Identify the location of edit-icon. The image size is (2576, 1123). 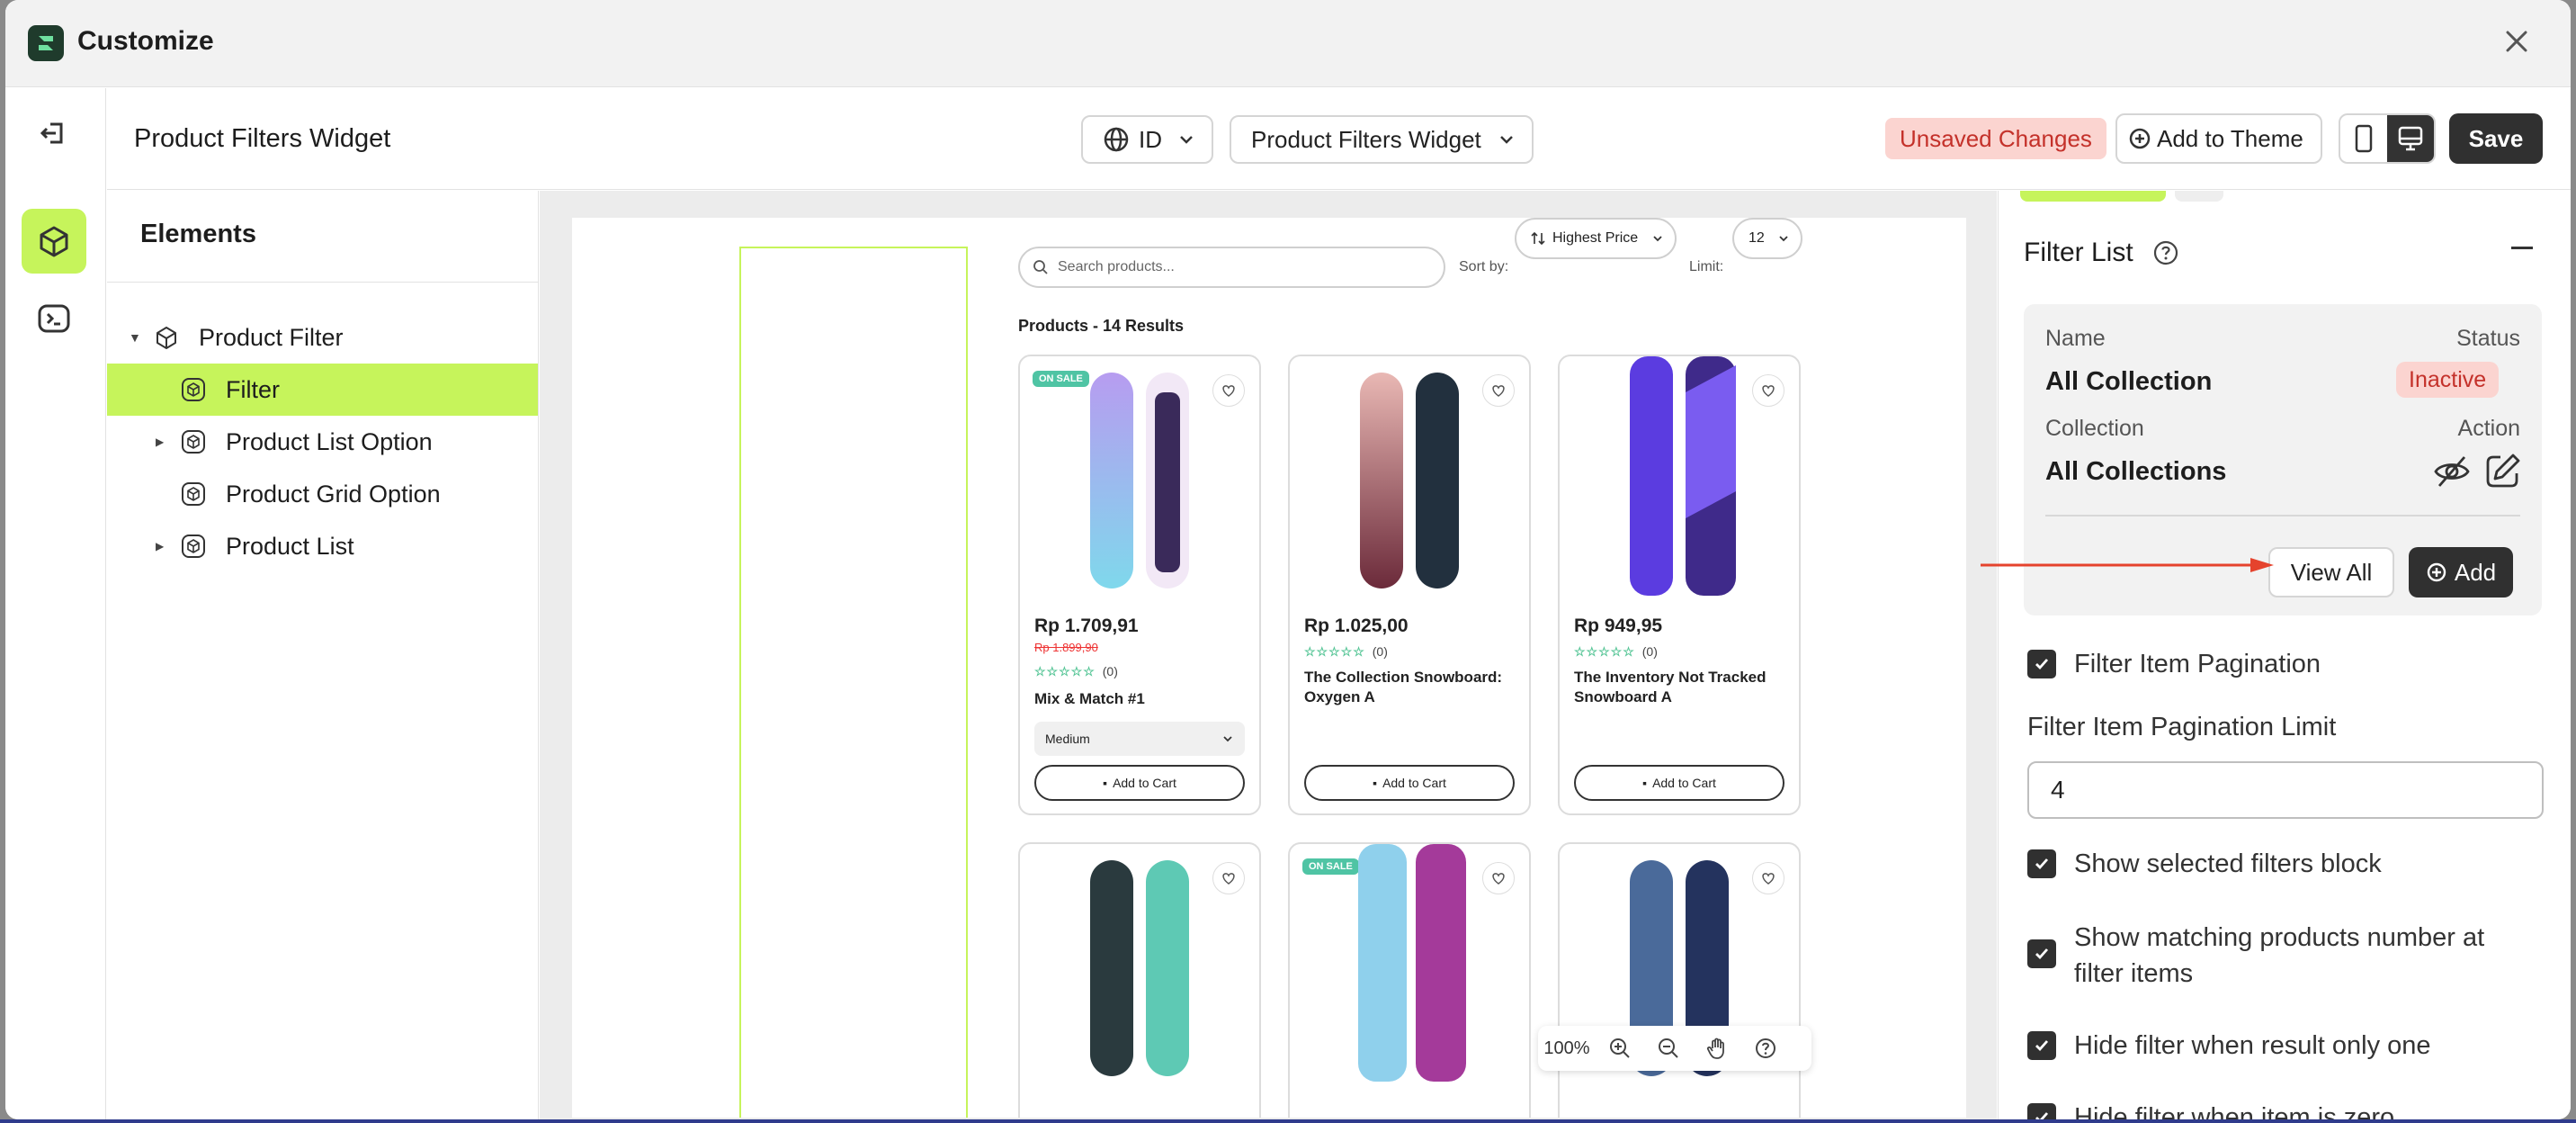
(2502, 472).